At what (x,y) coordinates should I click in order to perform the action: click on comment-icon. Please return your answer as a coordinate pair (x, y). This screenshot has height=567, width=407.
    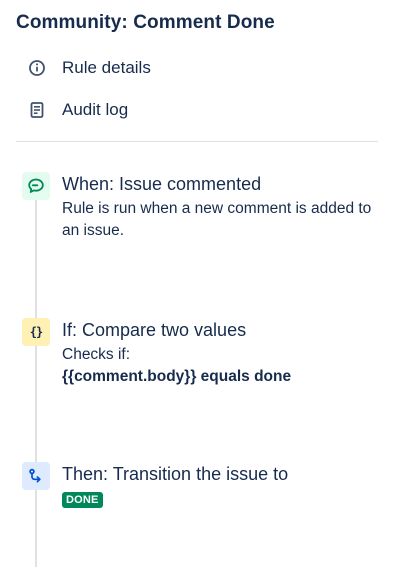
    Looking at the image, I should click on (36, 186).